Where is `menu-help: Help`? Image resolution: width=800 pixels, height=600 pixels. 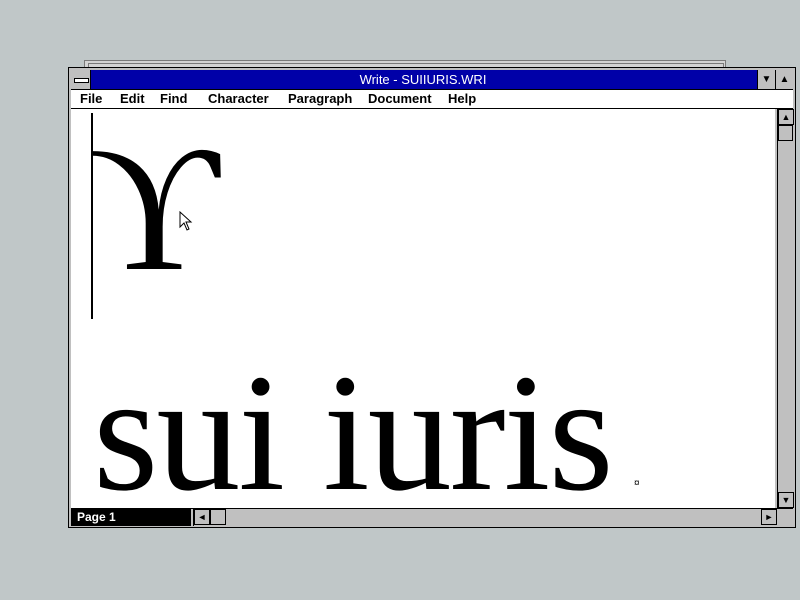 menu-help: Help is located at coordinates (462, 99).